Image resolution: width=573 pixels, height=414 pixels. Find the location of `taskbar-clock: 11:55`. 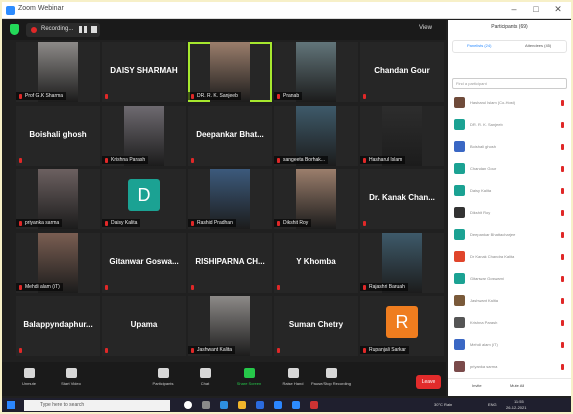

taskbar-clock: 11:55 is located at coordinates (519, 401).